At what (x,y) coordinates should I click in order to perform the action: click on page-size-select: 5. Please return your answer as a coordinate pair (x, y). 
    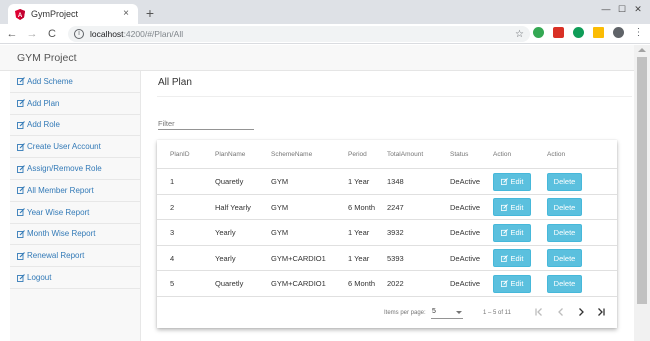
    Looking at the image, I should click on (447, 312).